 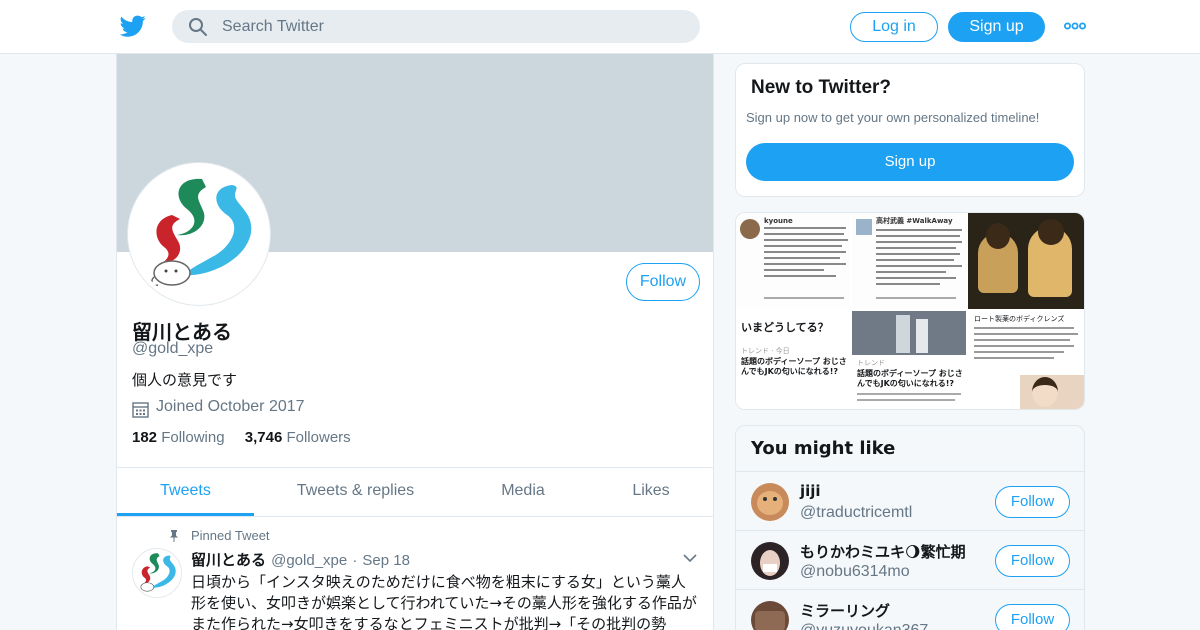 What do you see at coordinates (821, 87) in the screenshot?
I see `new-to-twitter-title: New to Twitter?` at bounding box center [821, 87].